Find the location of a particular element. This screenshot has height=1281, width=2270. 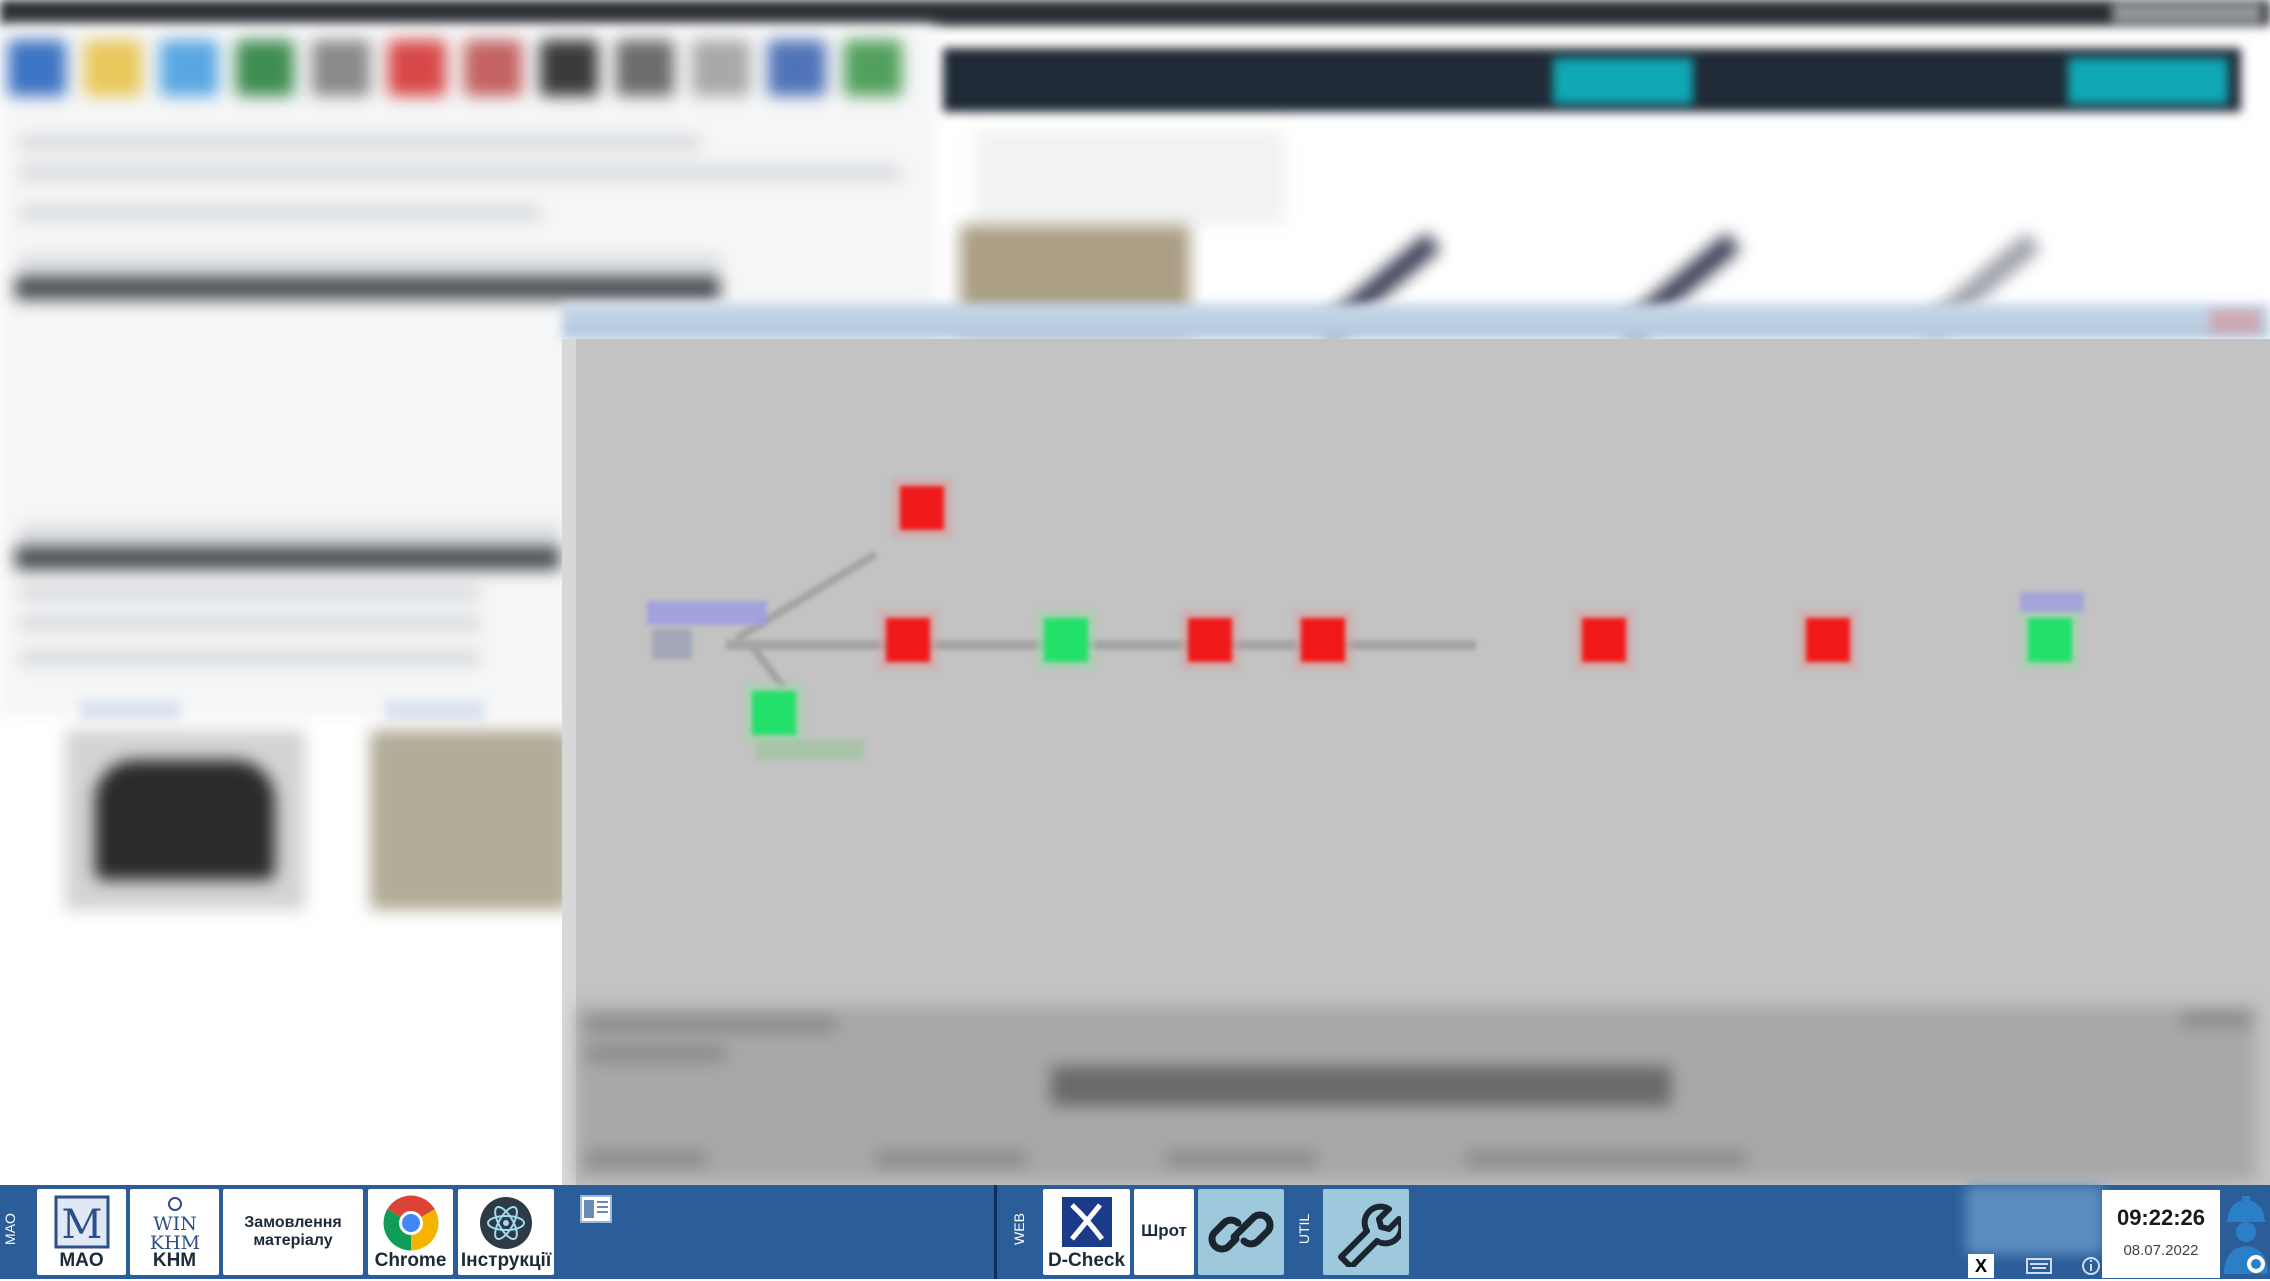

link-icon is located at coordinates (1241, 1234).